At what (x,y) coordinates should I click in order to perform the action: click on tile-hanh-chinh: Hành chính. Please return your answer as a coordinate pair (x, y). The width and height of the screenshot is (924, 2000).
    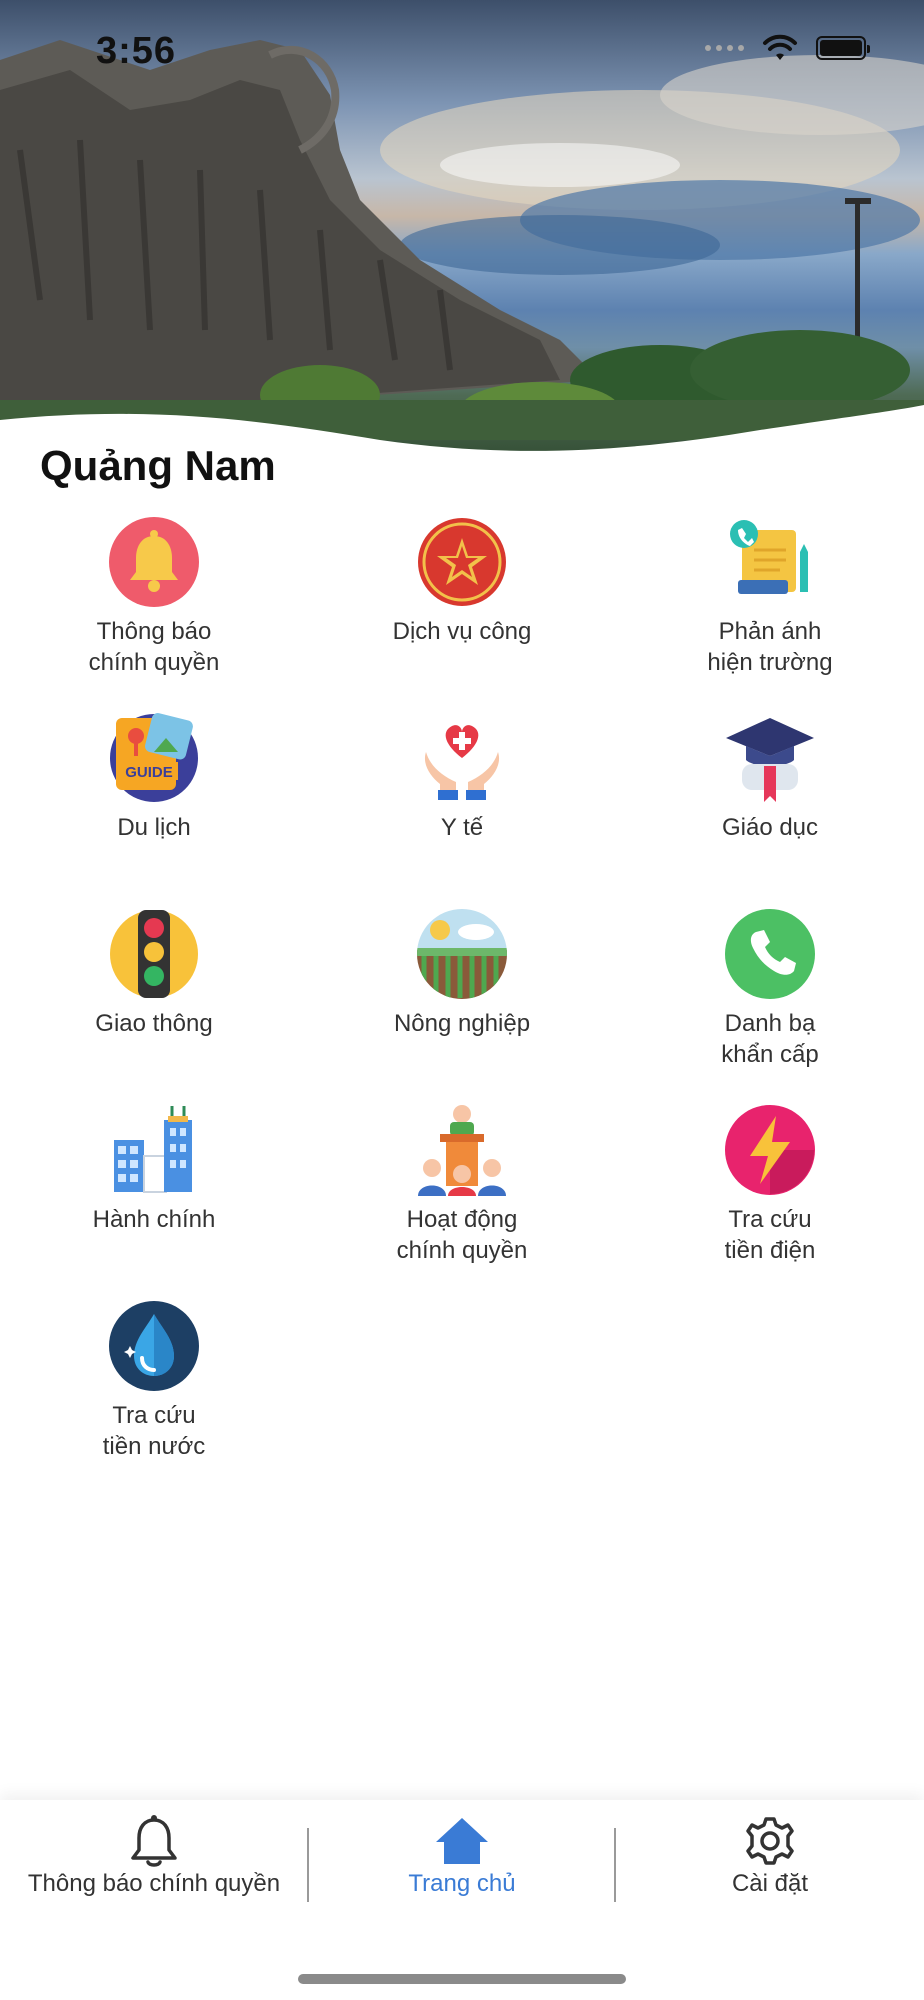
    Looking at the image, I should click on (154, 1169).